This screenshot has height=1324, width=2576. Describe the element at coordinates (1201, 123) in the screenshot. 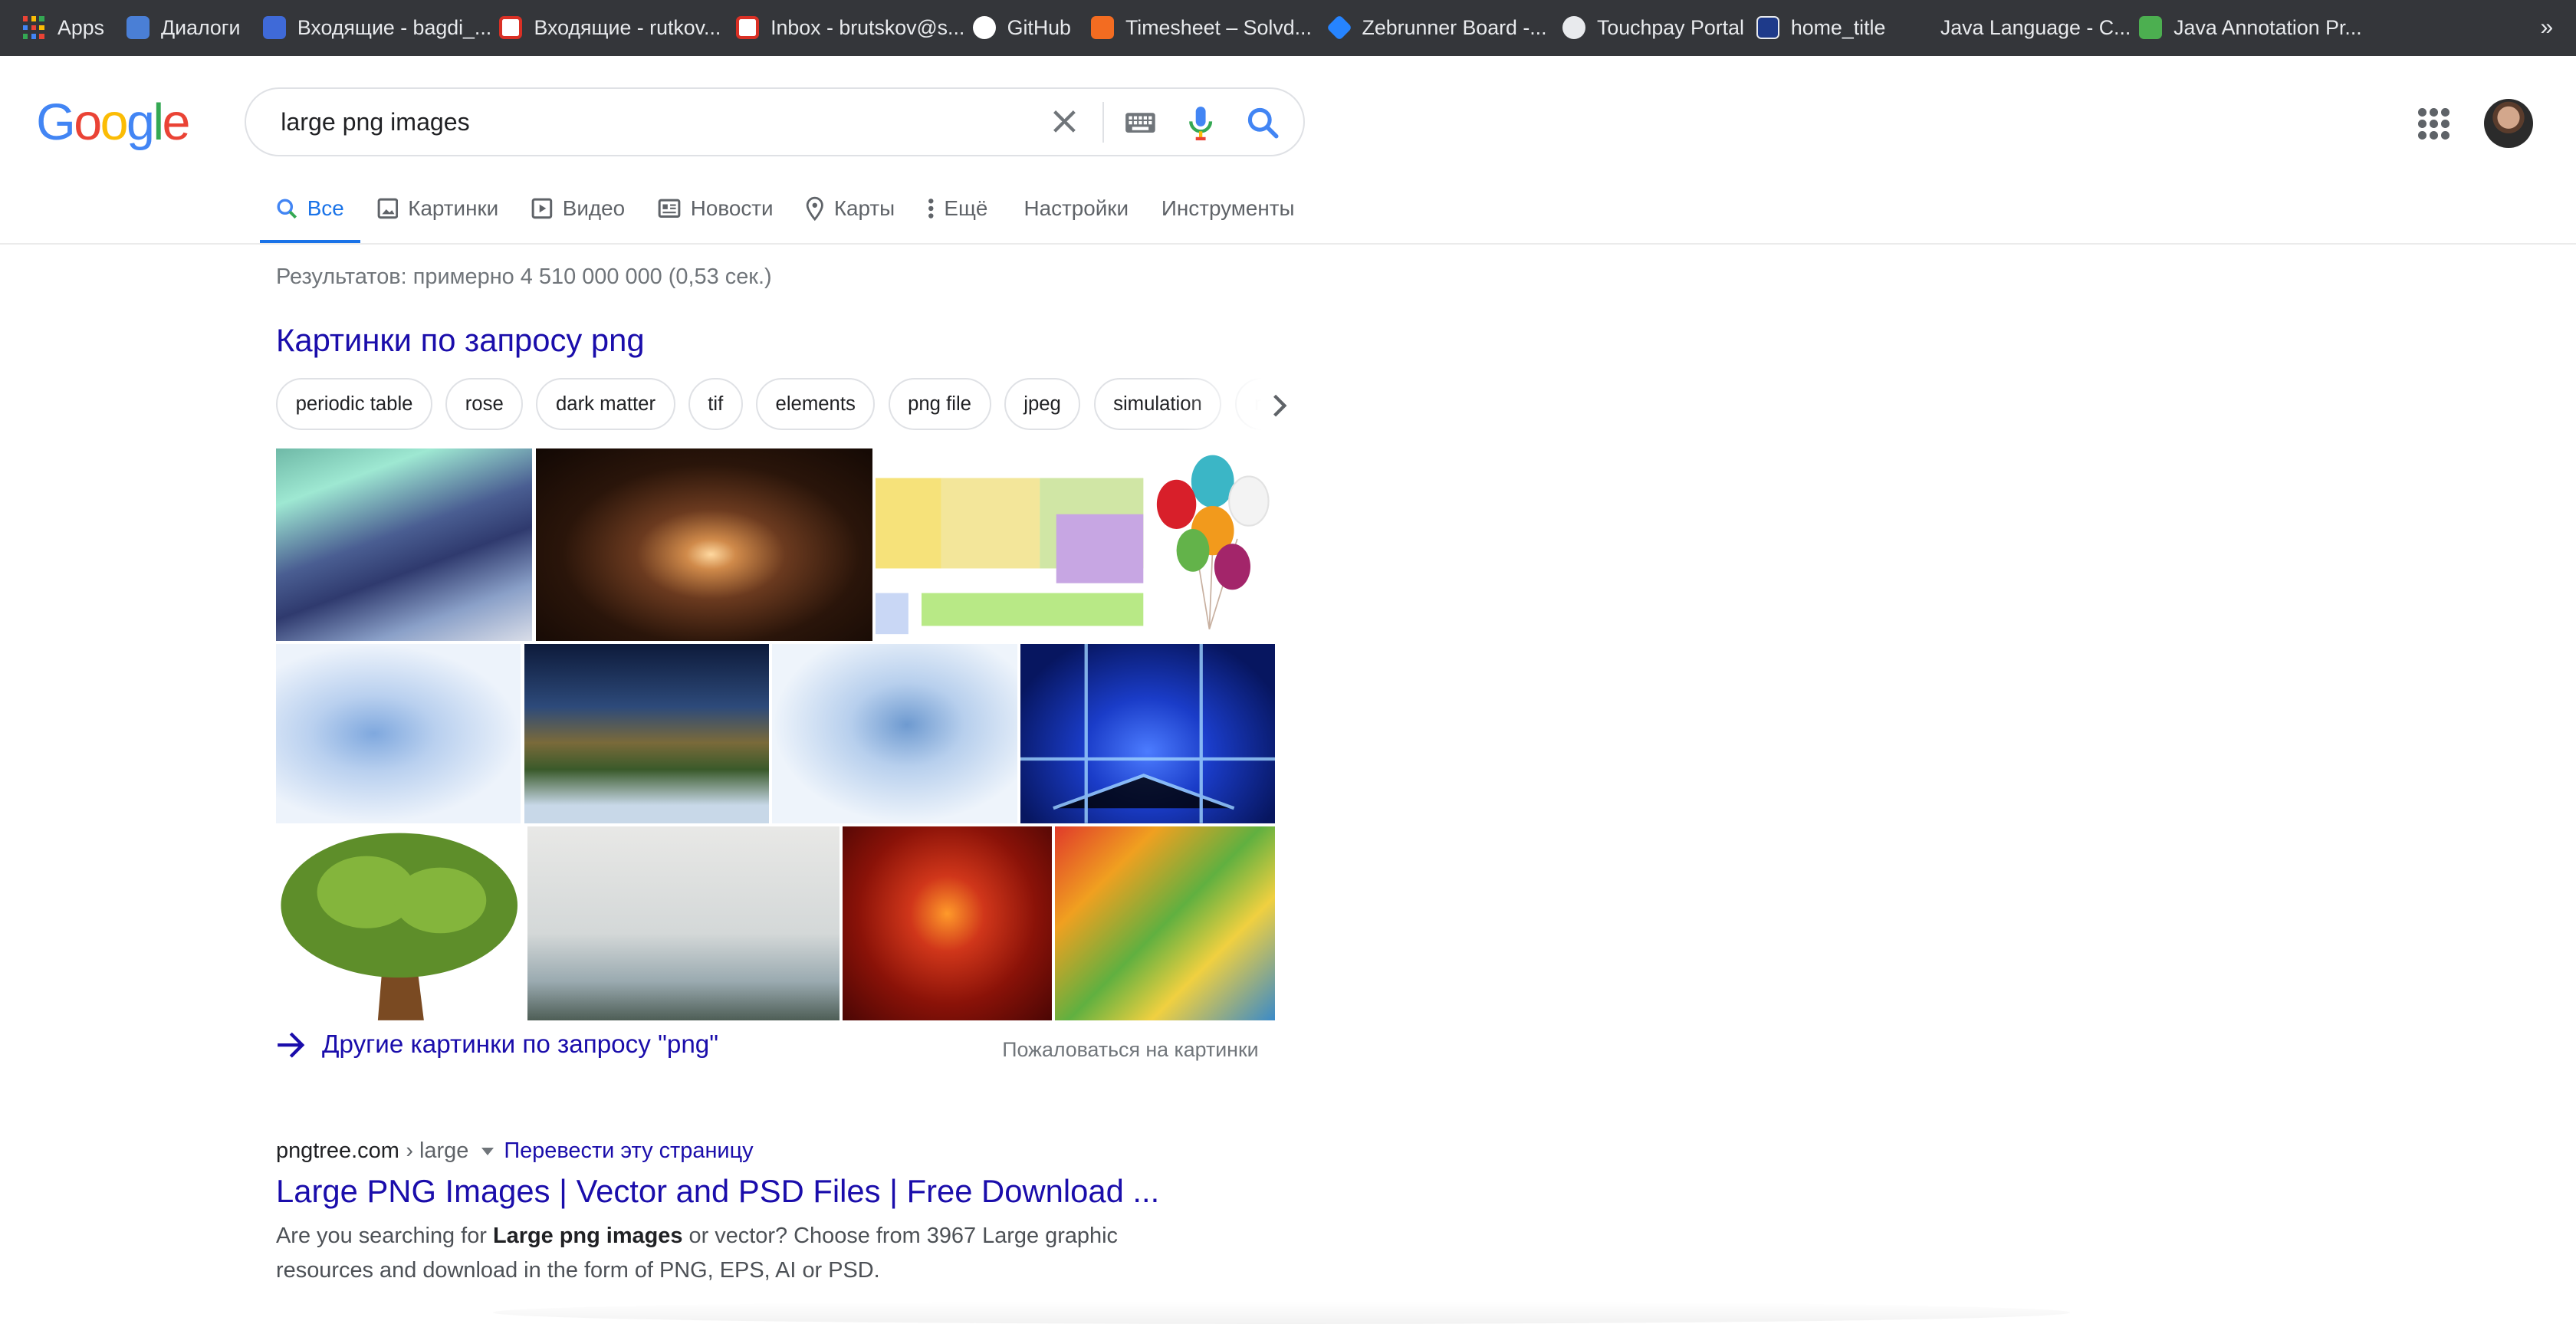

I see `microphone-icon` at that location.